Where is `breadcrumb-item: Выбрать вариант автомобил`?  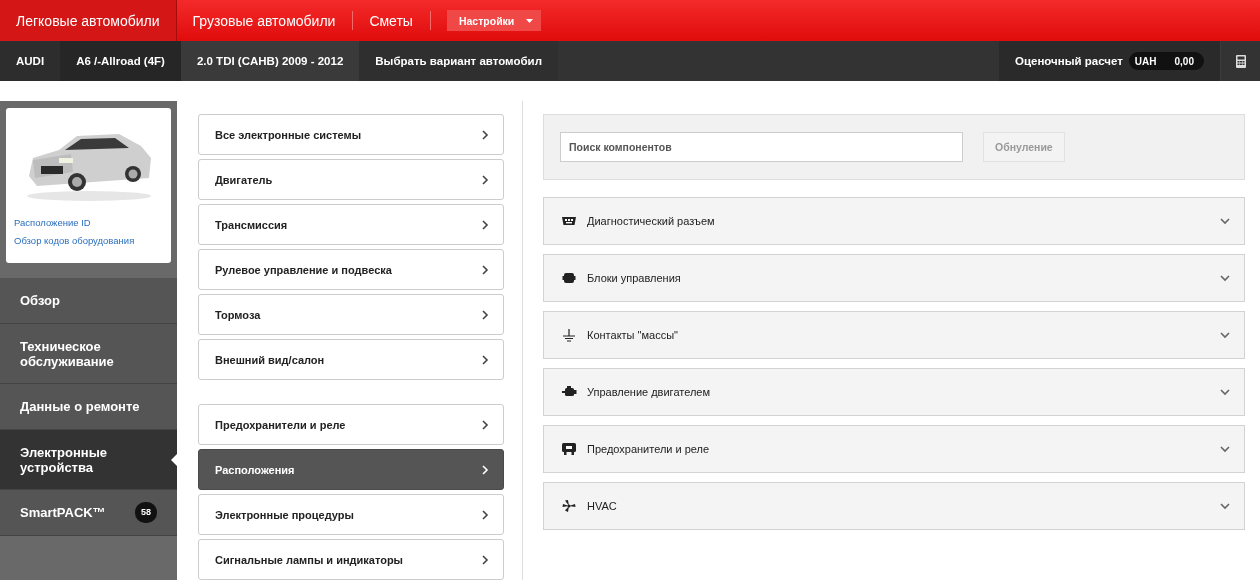 breadcrumb-item: Выбрать вариант автомобил is located at coordinates (458, 61).